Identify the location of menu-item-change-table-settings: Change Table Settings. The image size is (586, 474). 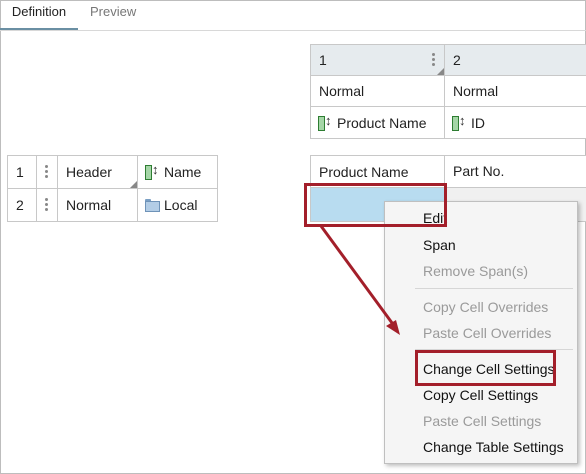
(493, 447).